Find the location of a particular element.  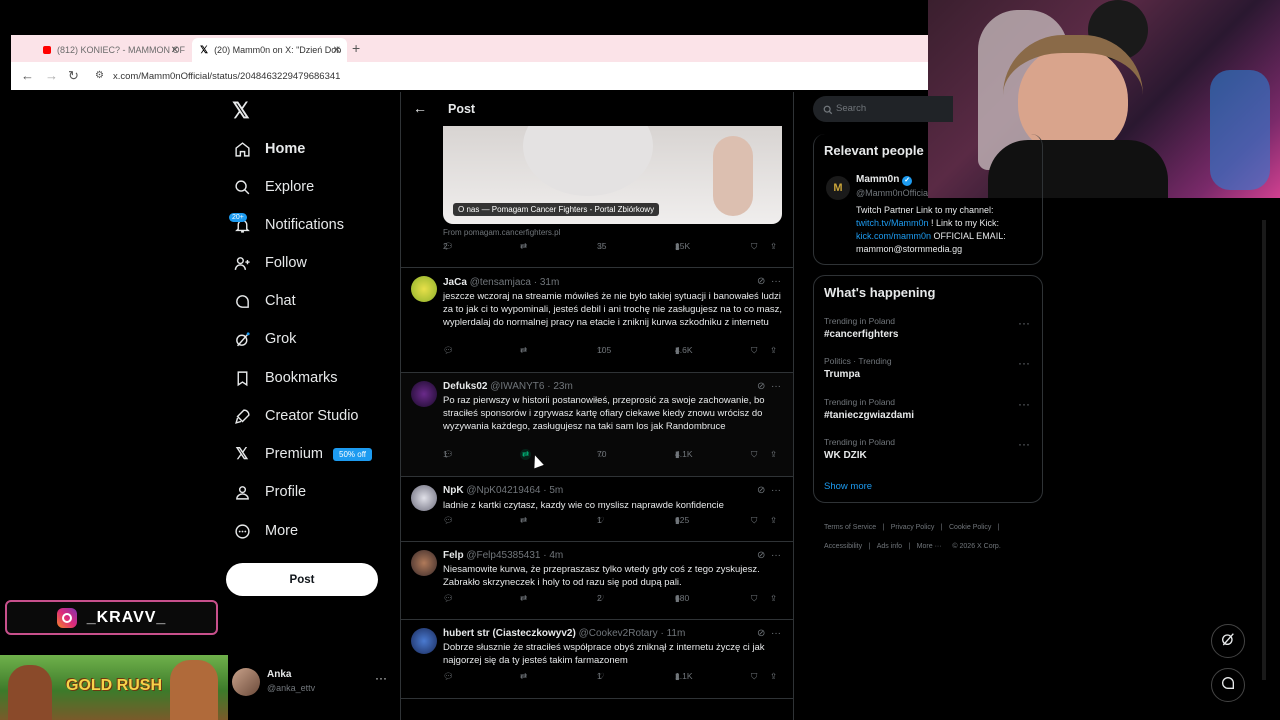

new-tab-icon: + is located at coordinates (356, 48).